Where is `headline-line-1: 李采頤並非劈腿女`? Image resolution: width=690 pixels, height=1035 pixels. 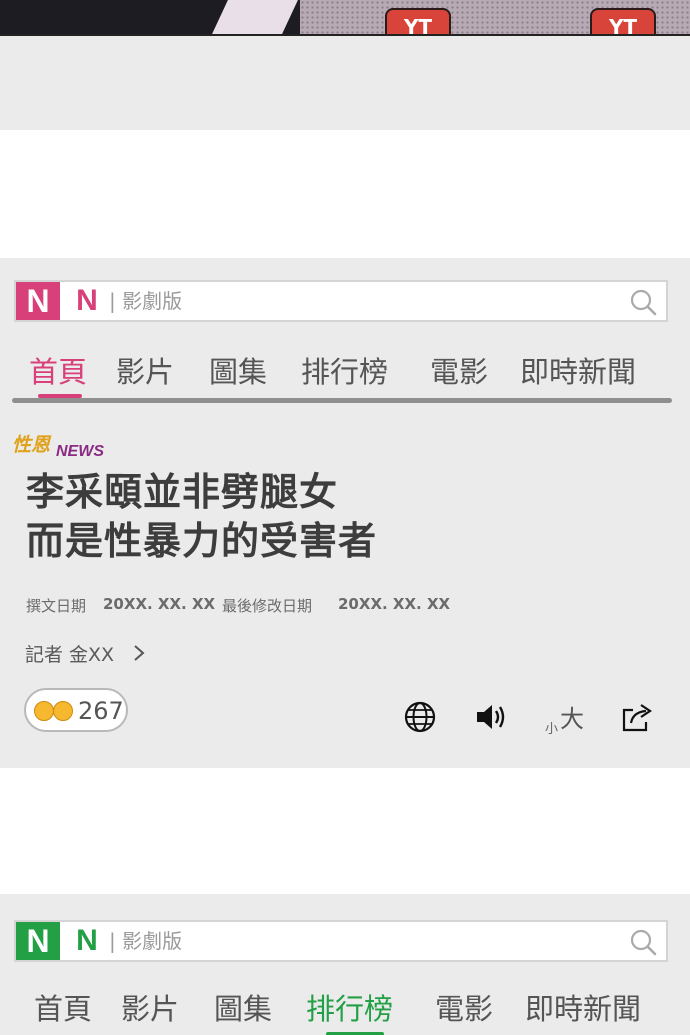
headline-line-1: 李采頤並非劈腿女 is located at coordinates (182, 492).